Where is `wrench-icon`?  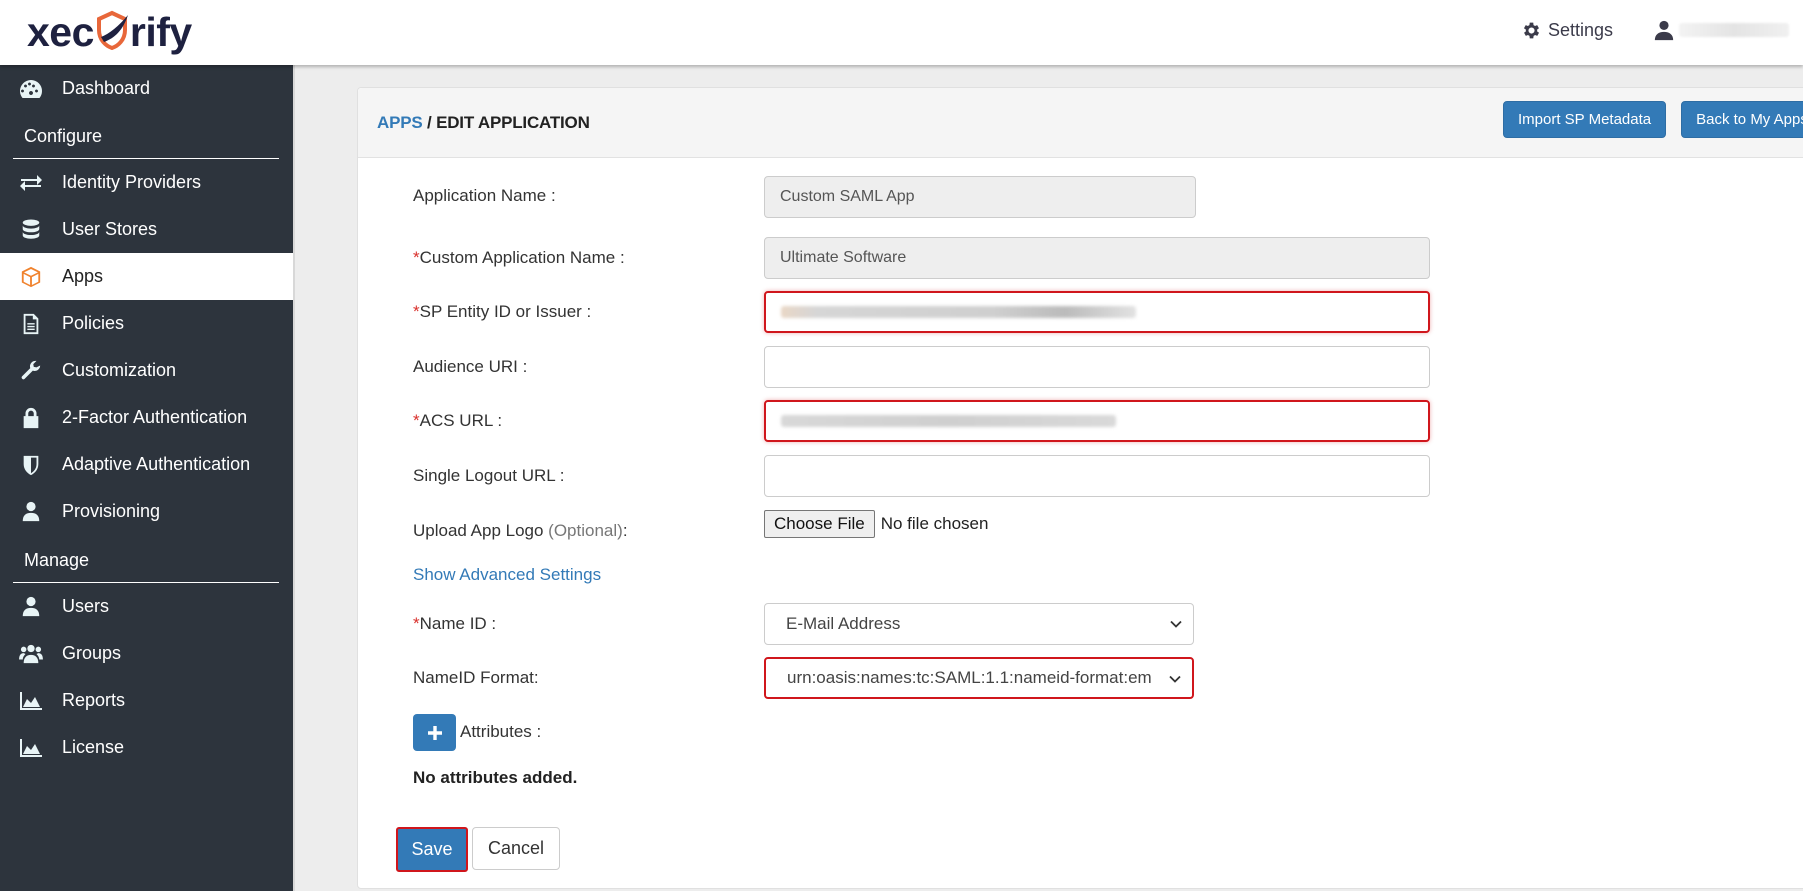
wrench-icon is located at coordinates (31, 371).